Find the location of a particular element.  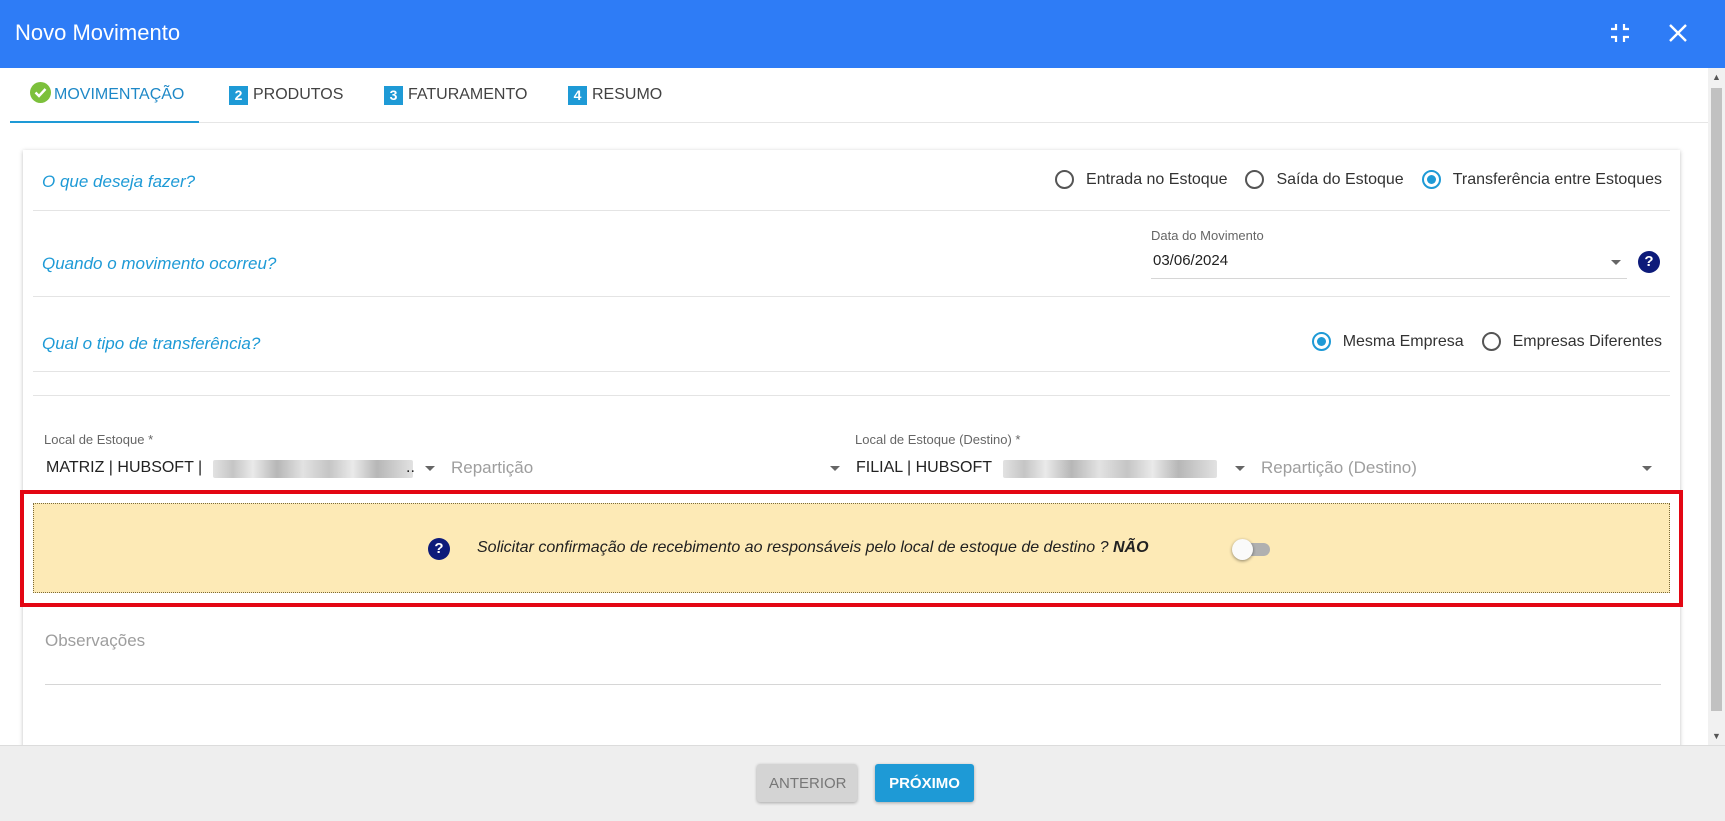

tab-label: PRODUTOS is located at coordinates (298, 94).